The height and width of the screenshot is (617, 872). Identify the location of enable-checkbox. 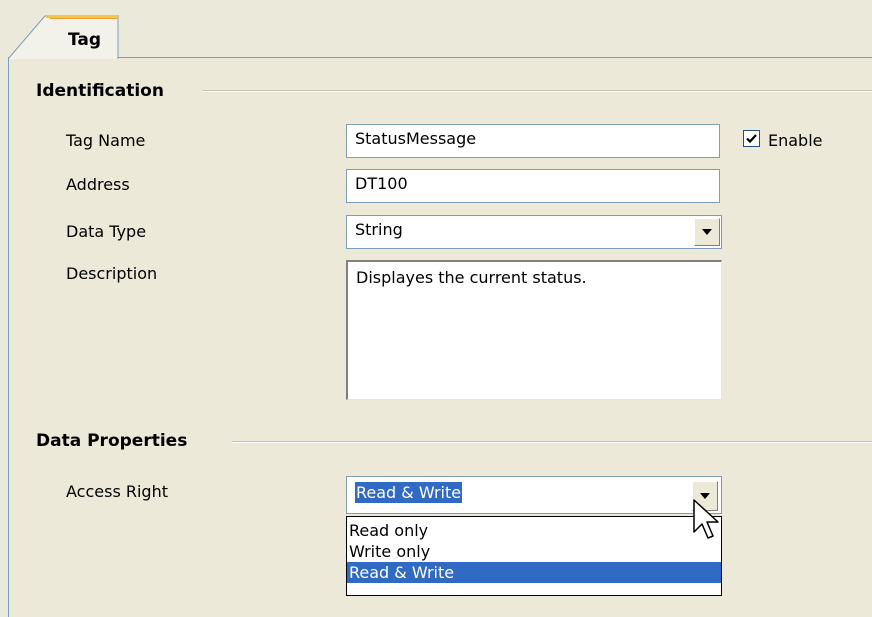
(751, 138).